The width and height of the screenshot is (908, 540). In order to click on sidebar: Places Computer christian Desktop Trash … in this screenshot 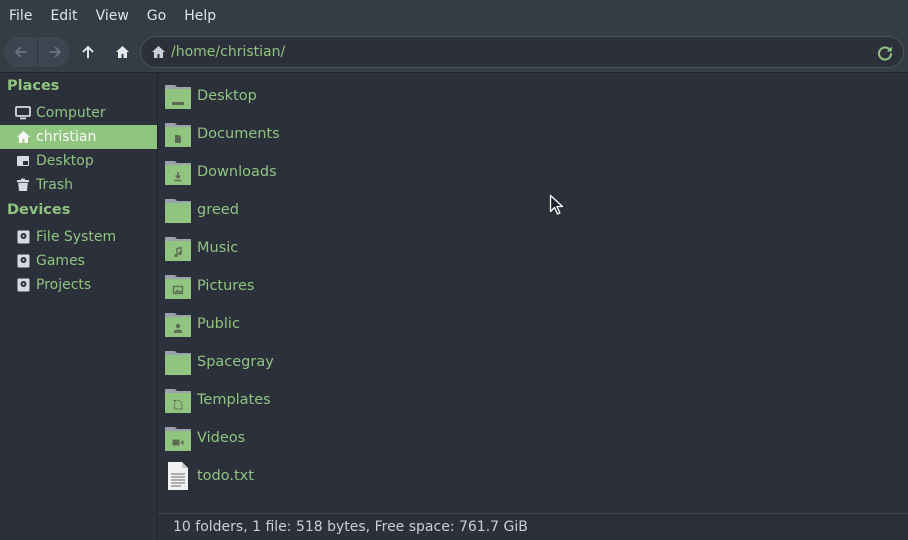, I will do `click(78, 306)`.